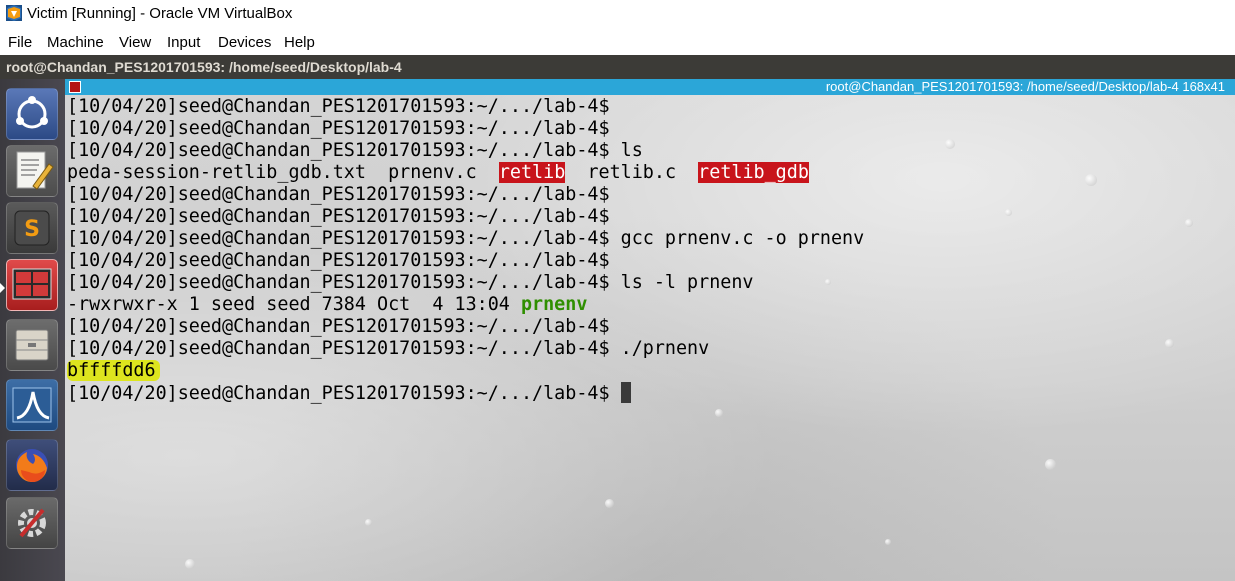 The width and height of the screenshot is (1235, 581). What do you see at coordinates (615, 393) in the screenshot?
I see `shell-command` at bounding box center [615, 393].